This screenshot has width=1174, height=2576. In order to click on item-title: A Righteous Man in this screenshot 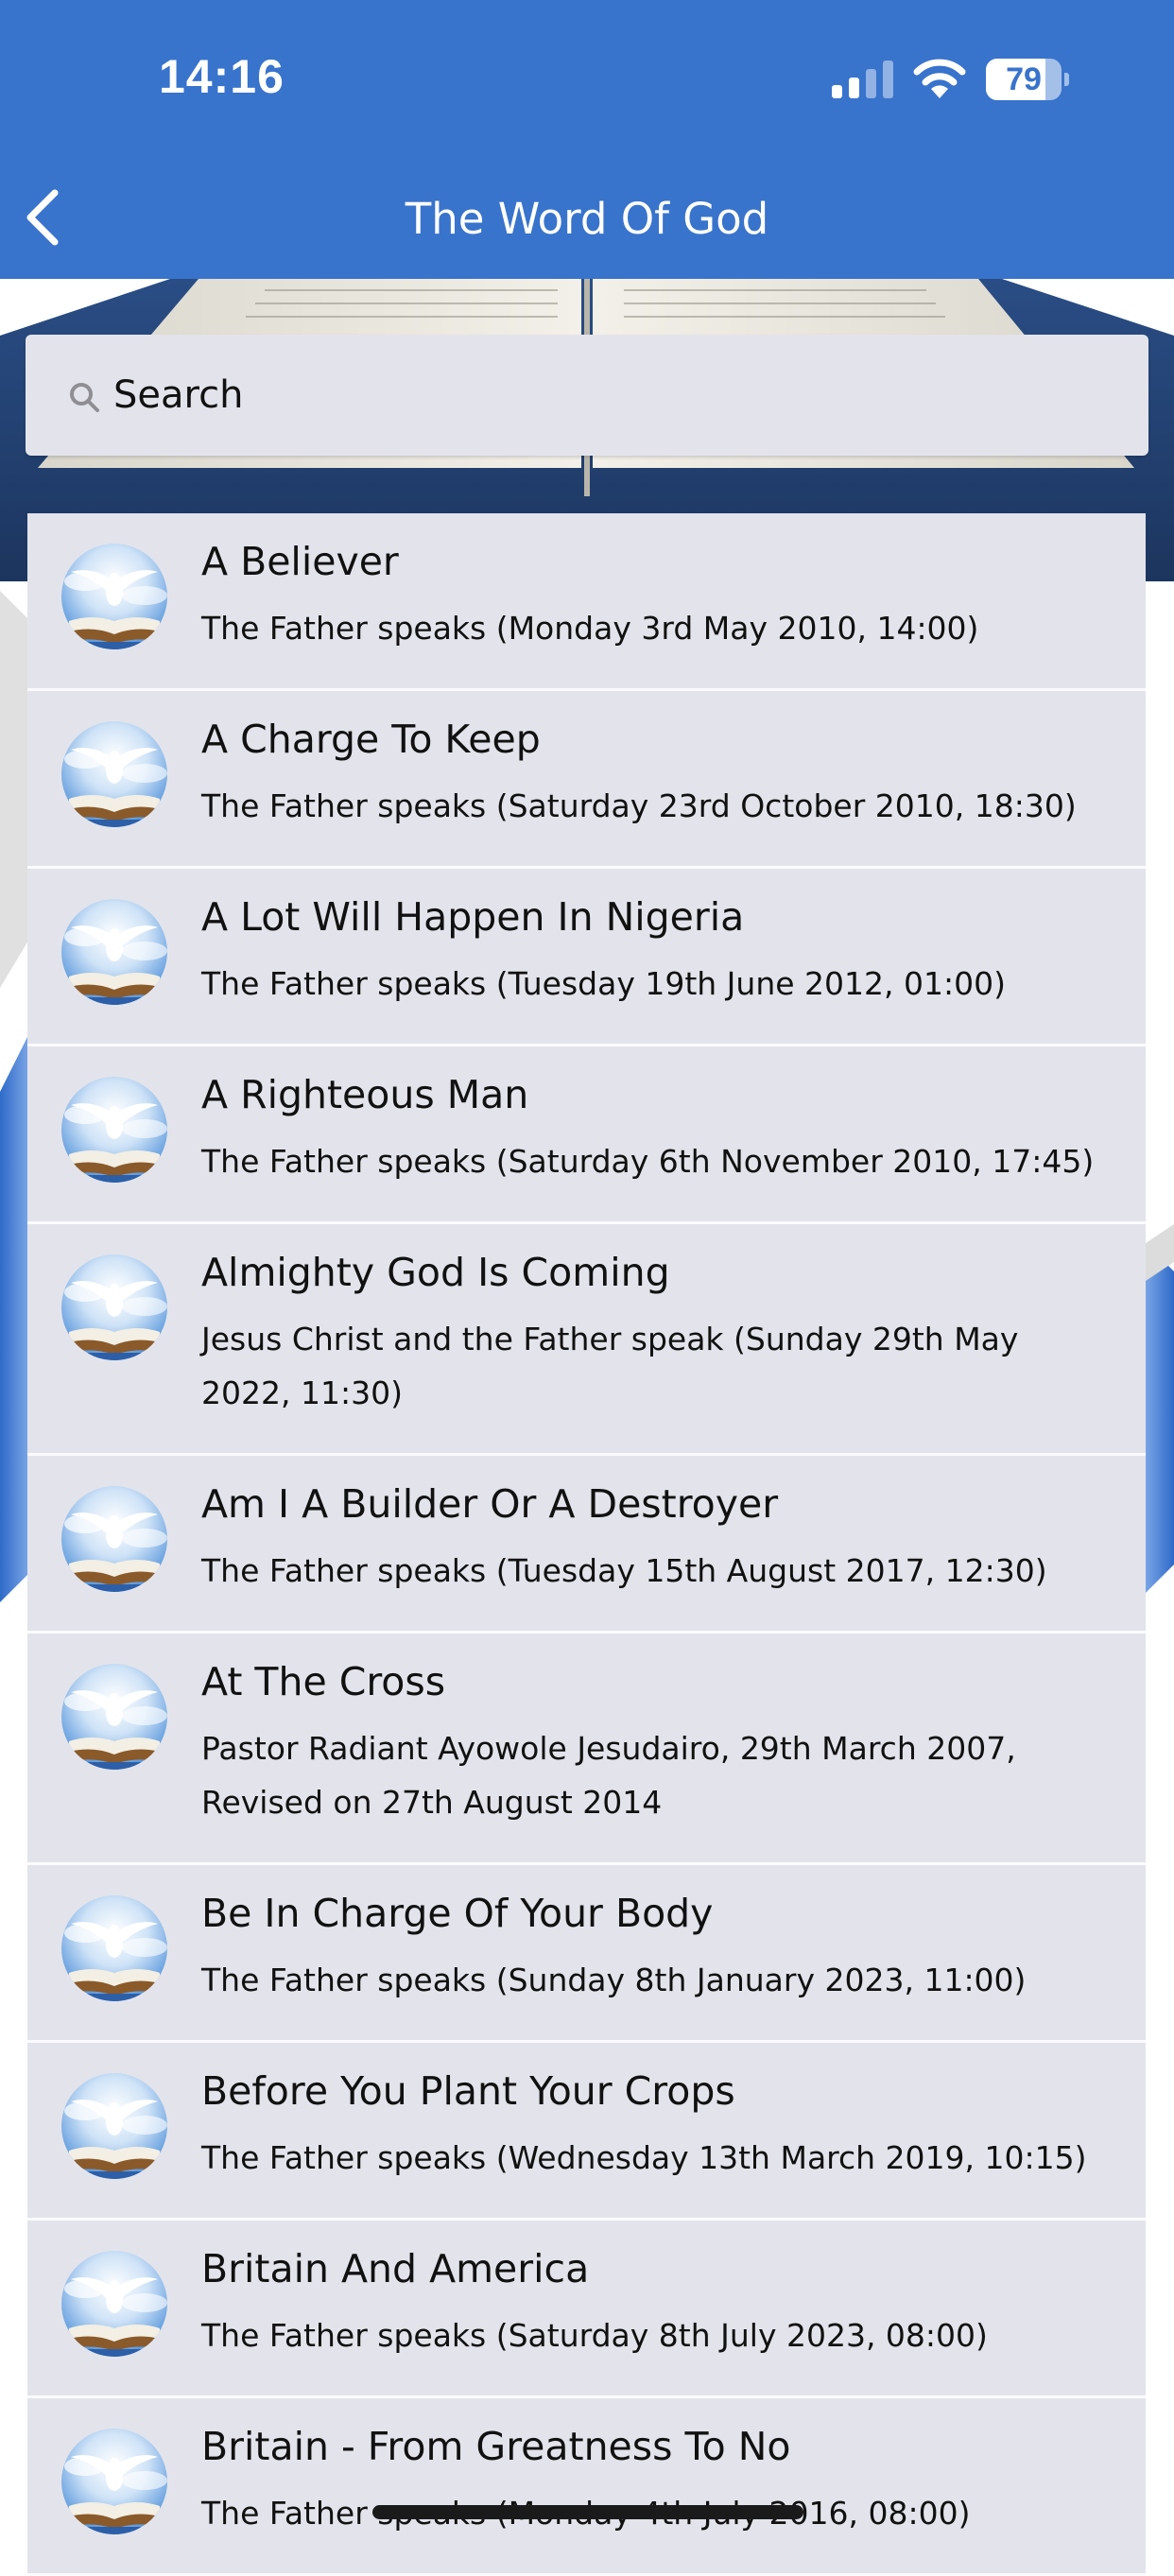, I will do `click(365, 1094)`.